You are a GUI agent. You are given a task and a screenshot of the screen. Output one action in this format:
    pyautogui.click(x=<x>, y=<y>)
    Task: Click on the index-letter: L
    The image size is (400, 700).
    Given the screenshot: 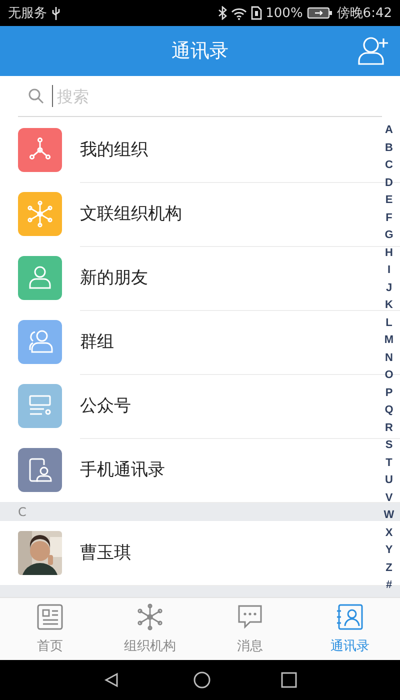 What is the action you would take?
    pyautogui.click(x=389, y=323)
    